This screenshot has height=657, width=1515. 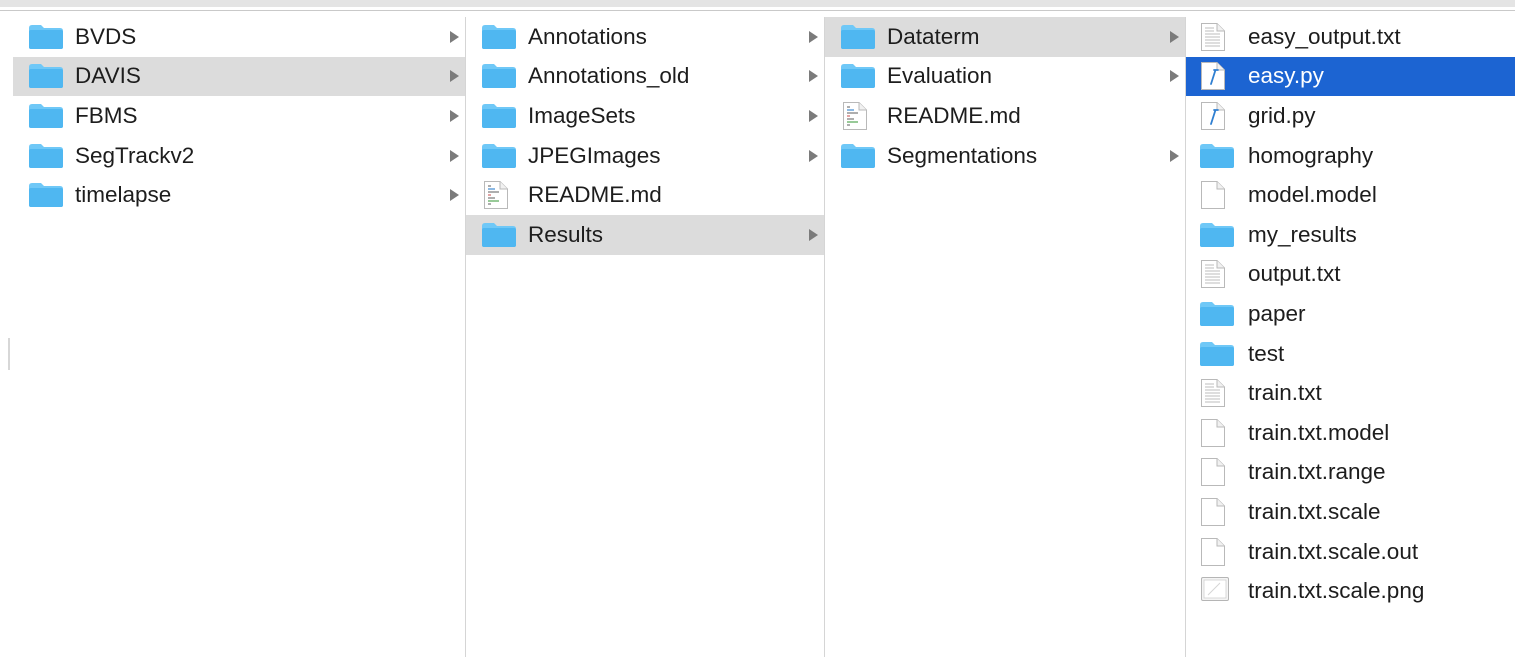 What do you see at coordinates (645, 116) in the screenshot?
I see `list-item: ImageSets` at bounding box center [645, 116].